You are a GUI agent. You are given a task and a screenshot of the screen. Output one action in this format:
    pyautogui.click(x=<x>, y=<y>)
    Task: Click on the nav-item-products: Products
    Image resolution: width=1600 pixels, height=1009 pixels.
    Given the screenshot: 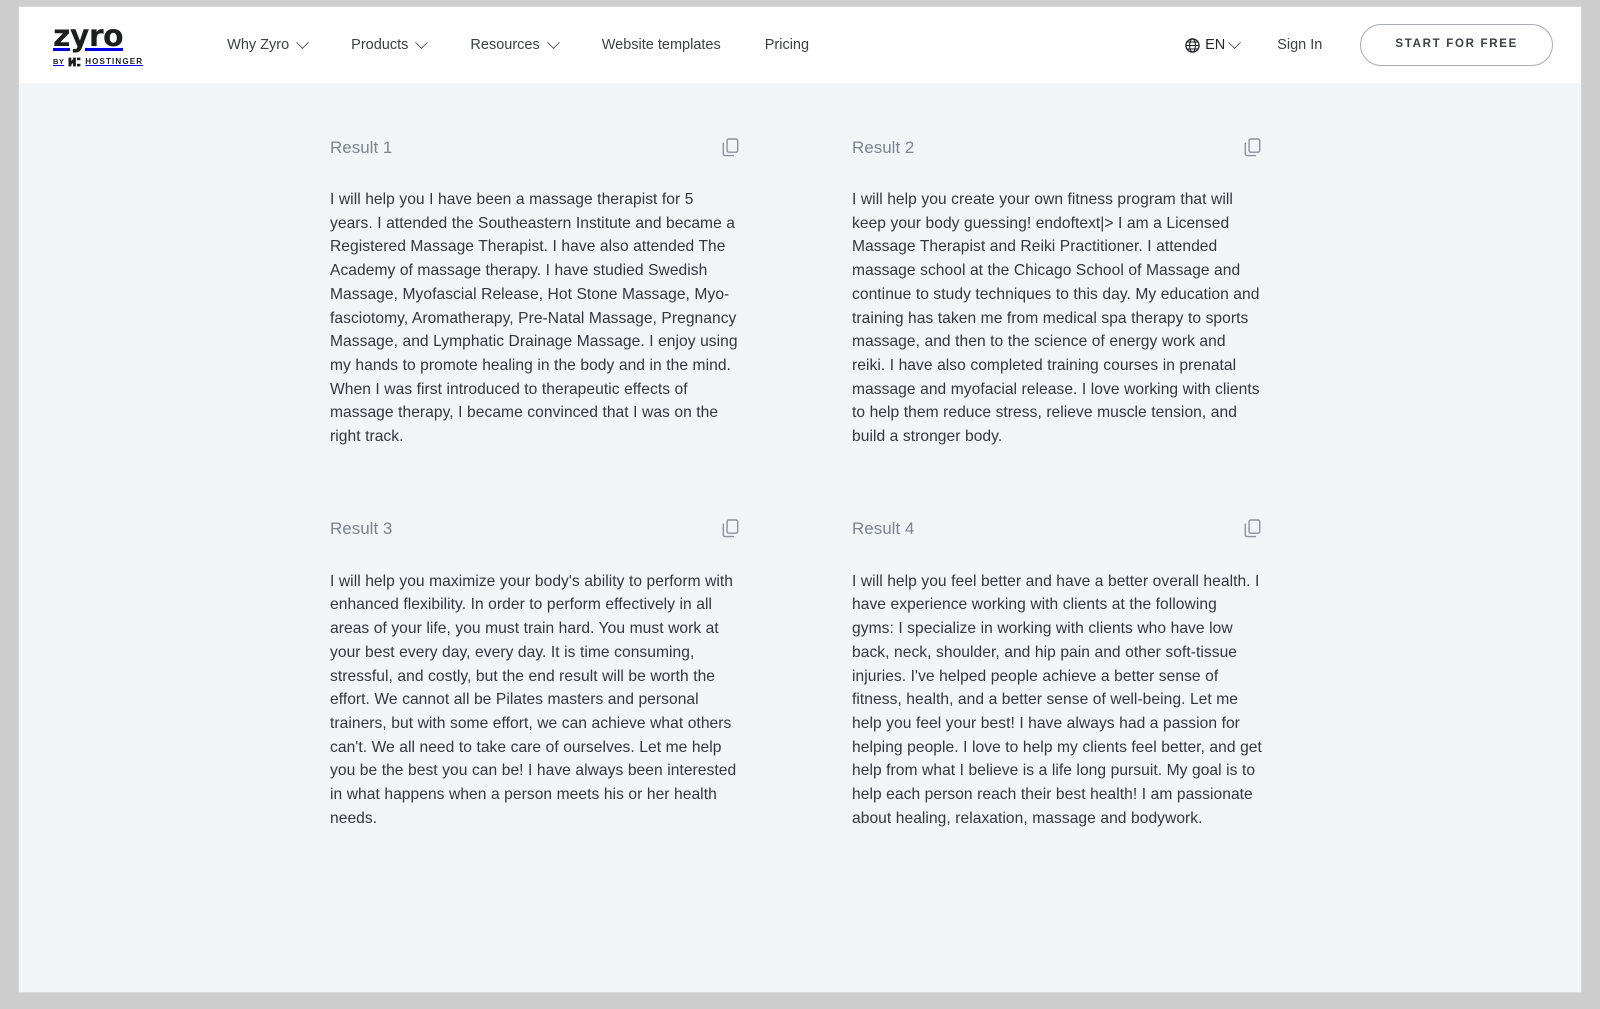 What is the action you would take?
    pyautogui.click(x=388, y=45)
    